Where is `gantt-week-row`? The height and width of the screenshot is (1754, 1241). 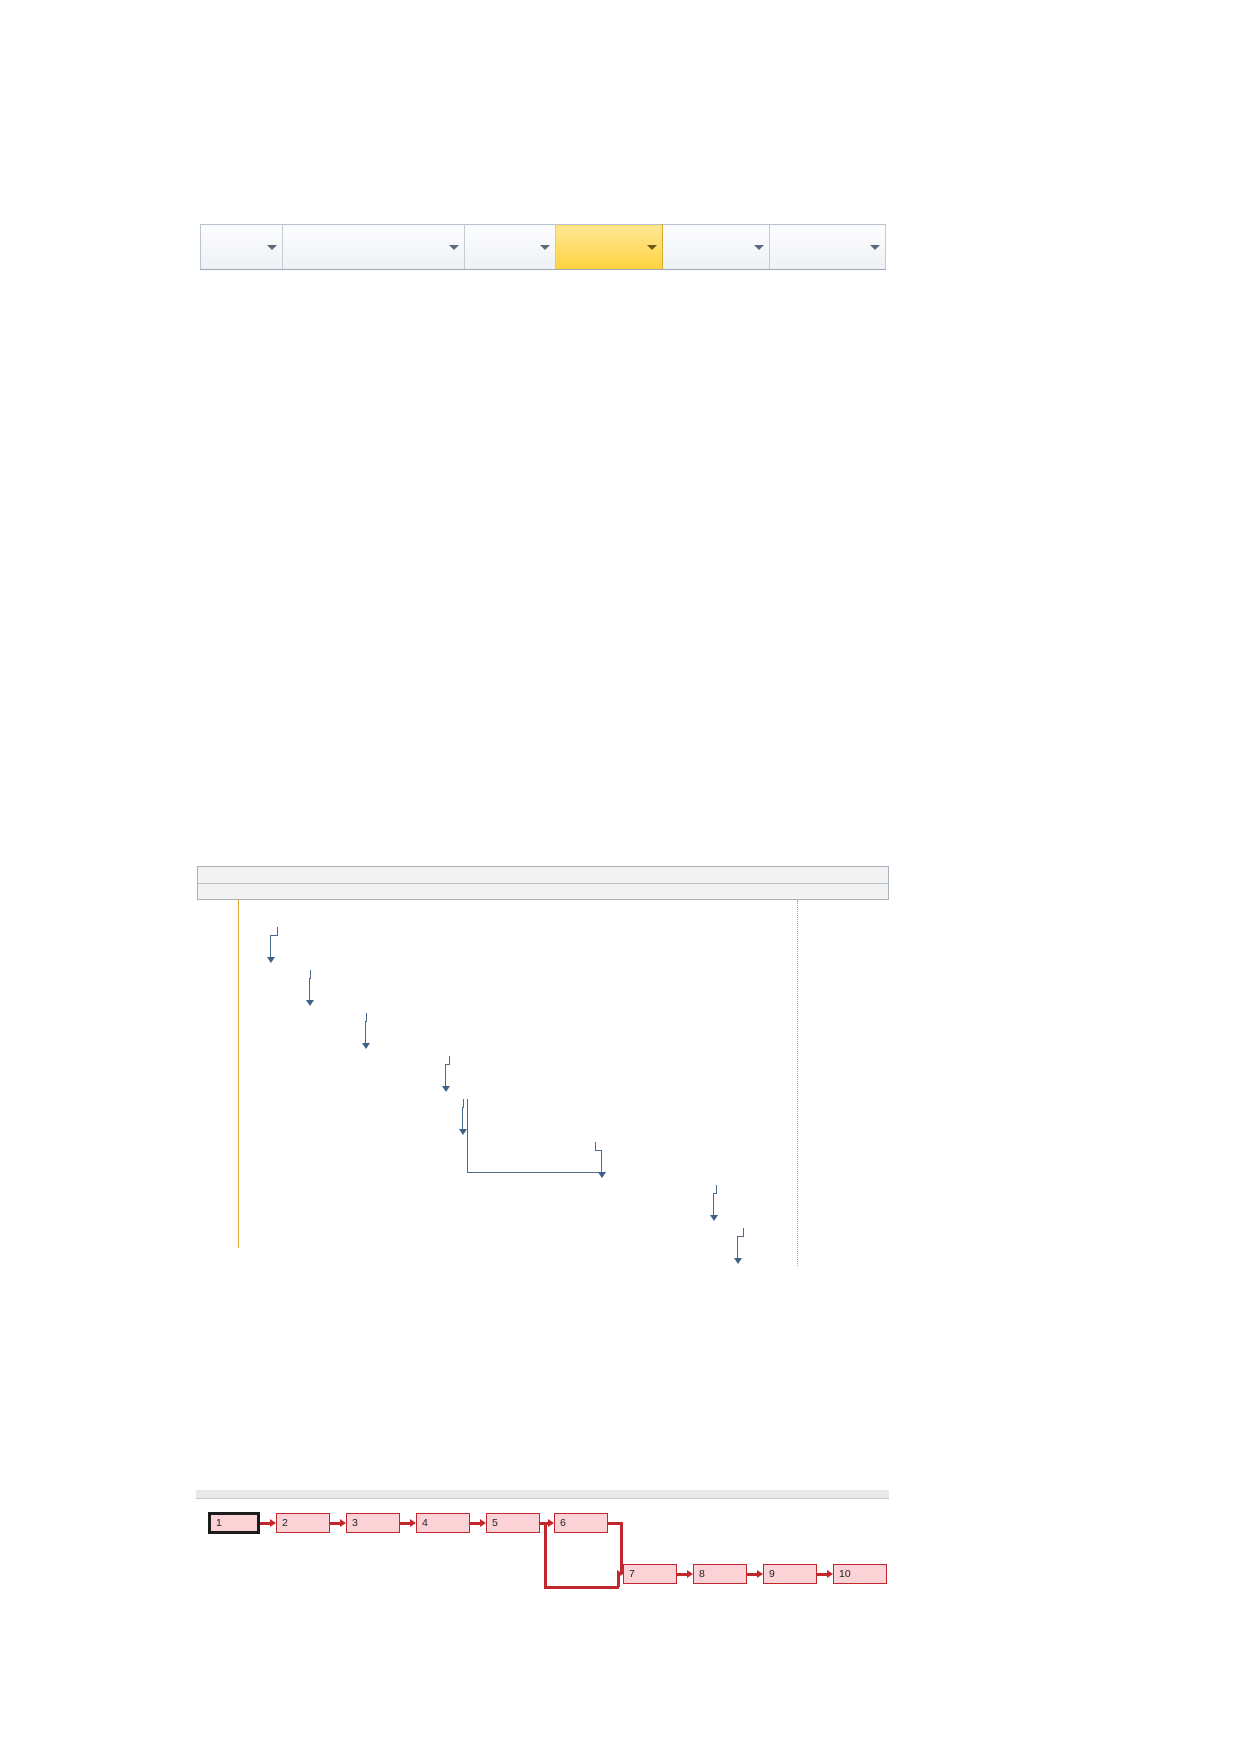
gantt-week-row is located at coordinates (543, 875).